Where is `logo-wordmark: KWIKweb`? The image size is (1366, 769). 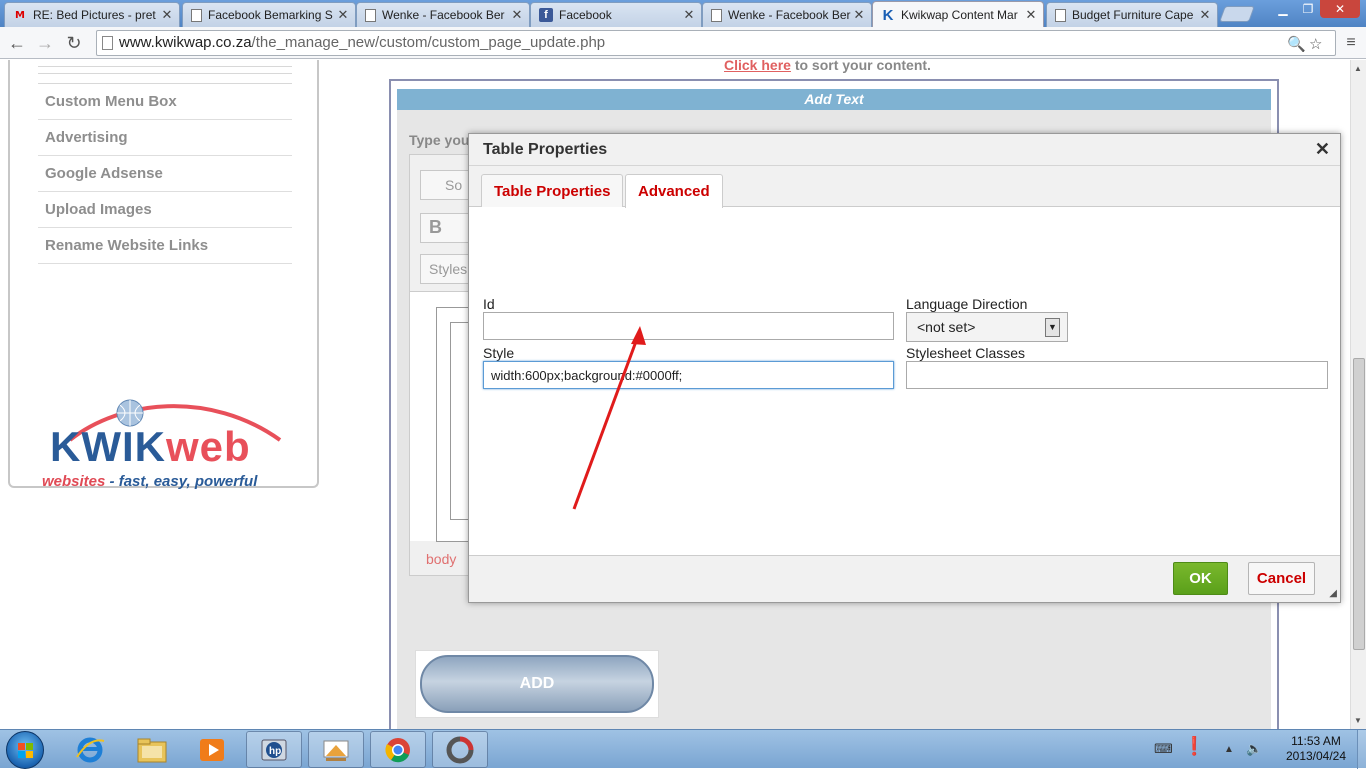
logo-wordmark: KWIKweb is located at coordinates (150, 446).